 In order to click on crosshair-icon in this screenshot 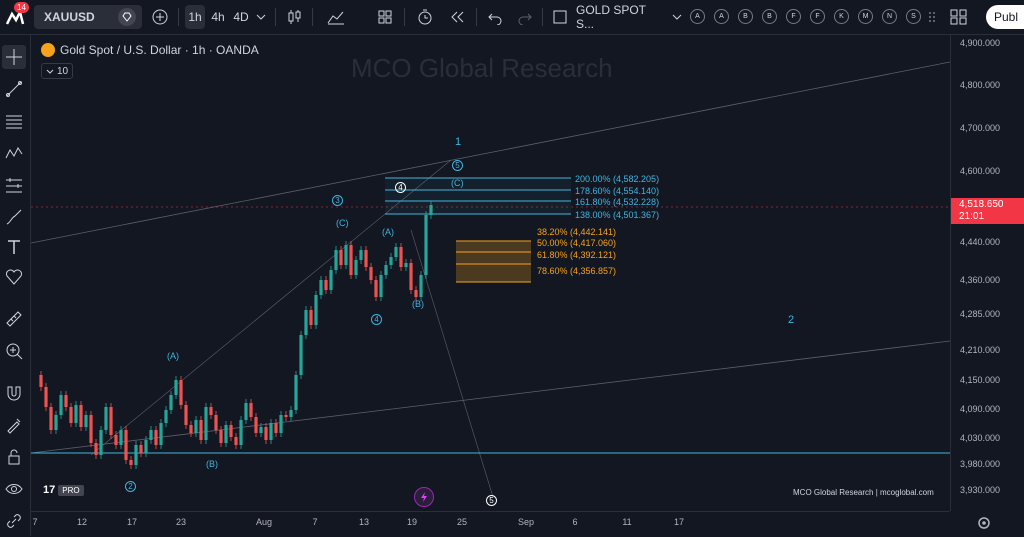, I will do `click(14, 57)`.